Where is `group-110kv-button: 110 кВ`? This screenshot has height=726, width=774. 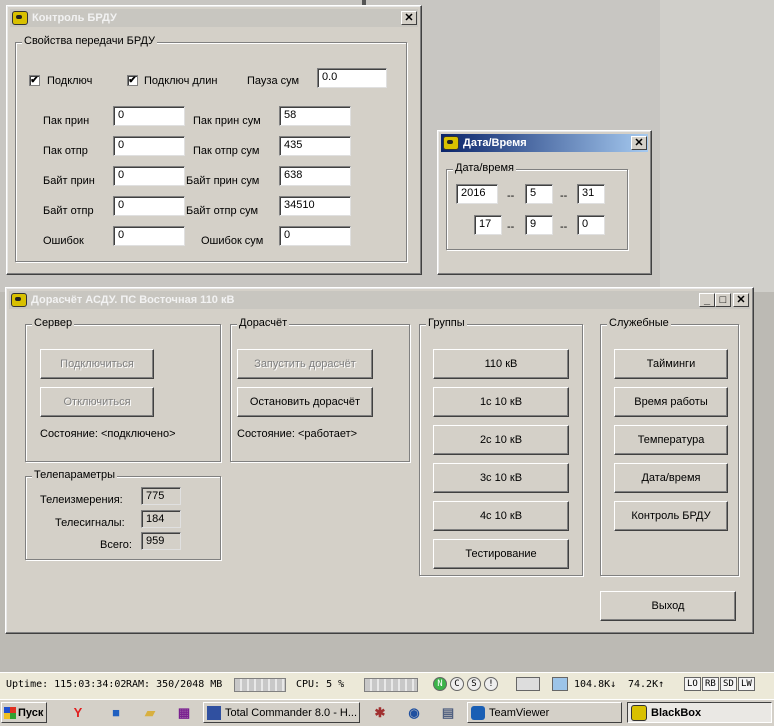 group-110kv-button: 110 кВ is located at coordinates (501, 364).